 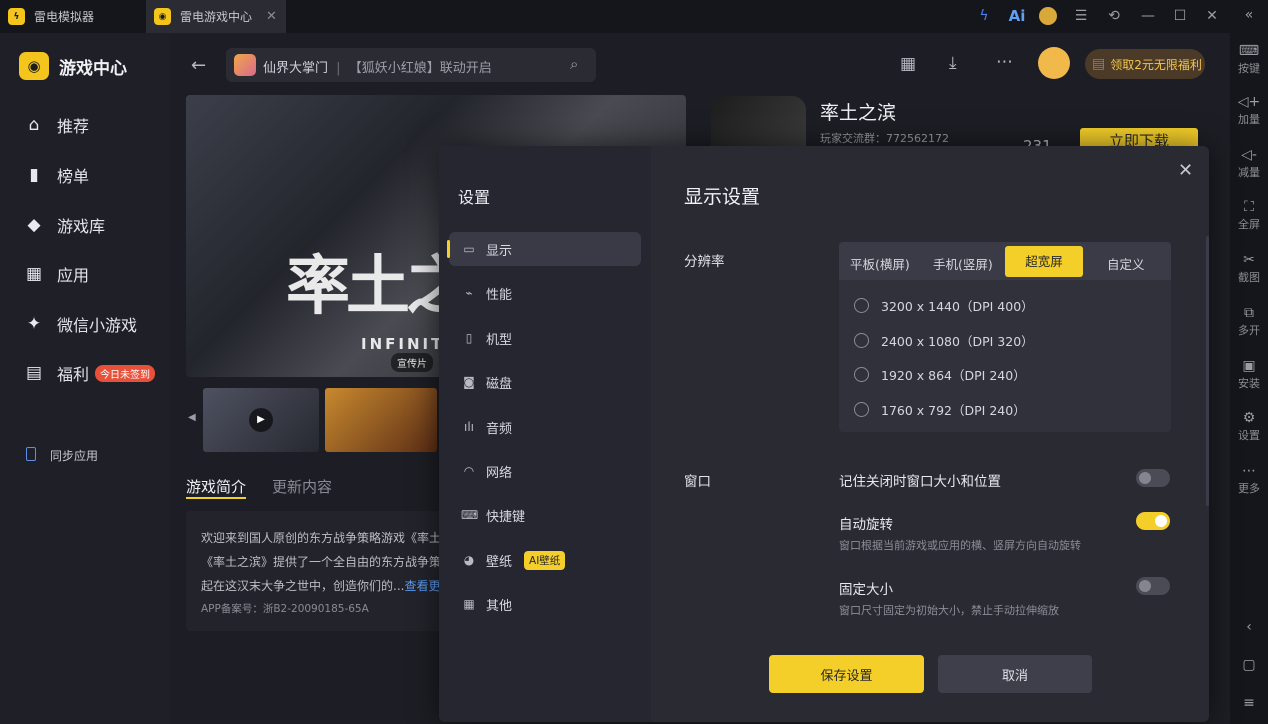 What do you see at coordinates (64, 225) in the screenshot?
I see `sidebar-item-library: ◆ 游戏库` at bounding box center [64, 225].